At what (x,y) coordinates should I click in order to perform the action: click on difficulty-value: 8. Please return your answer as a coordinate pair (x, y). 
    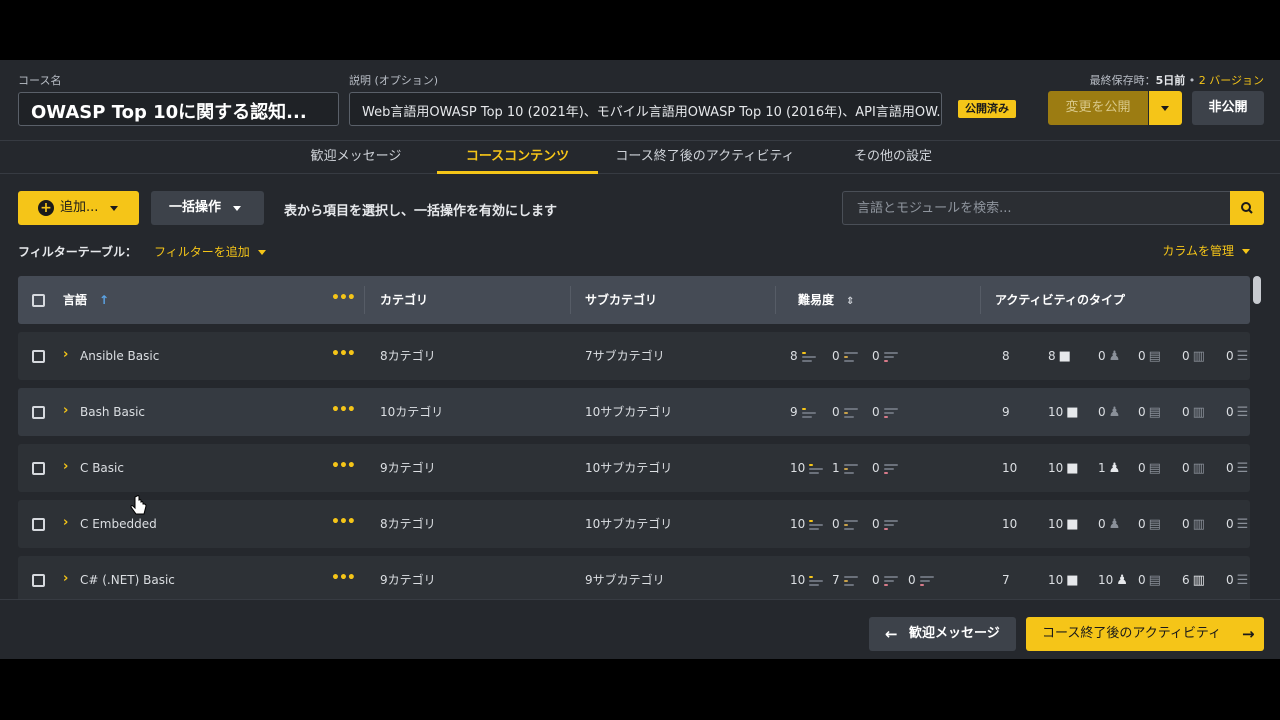
    Looking at the image, I should click on (794, 356).